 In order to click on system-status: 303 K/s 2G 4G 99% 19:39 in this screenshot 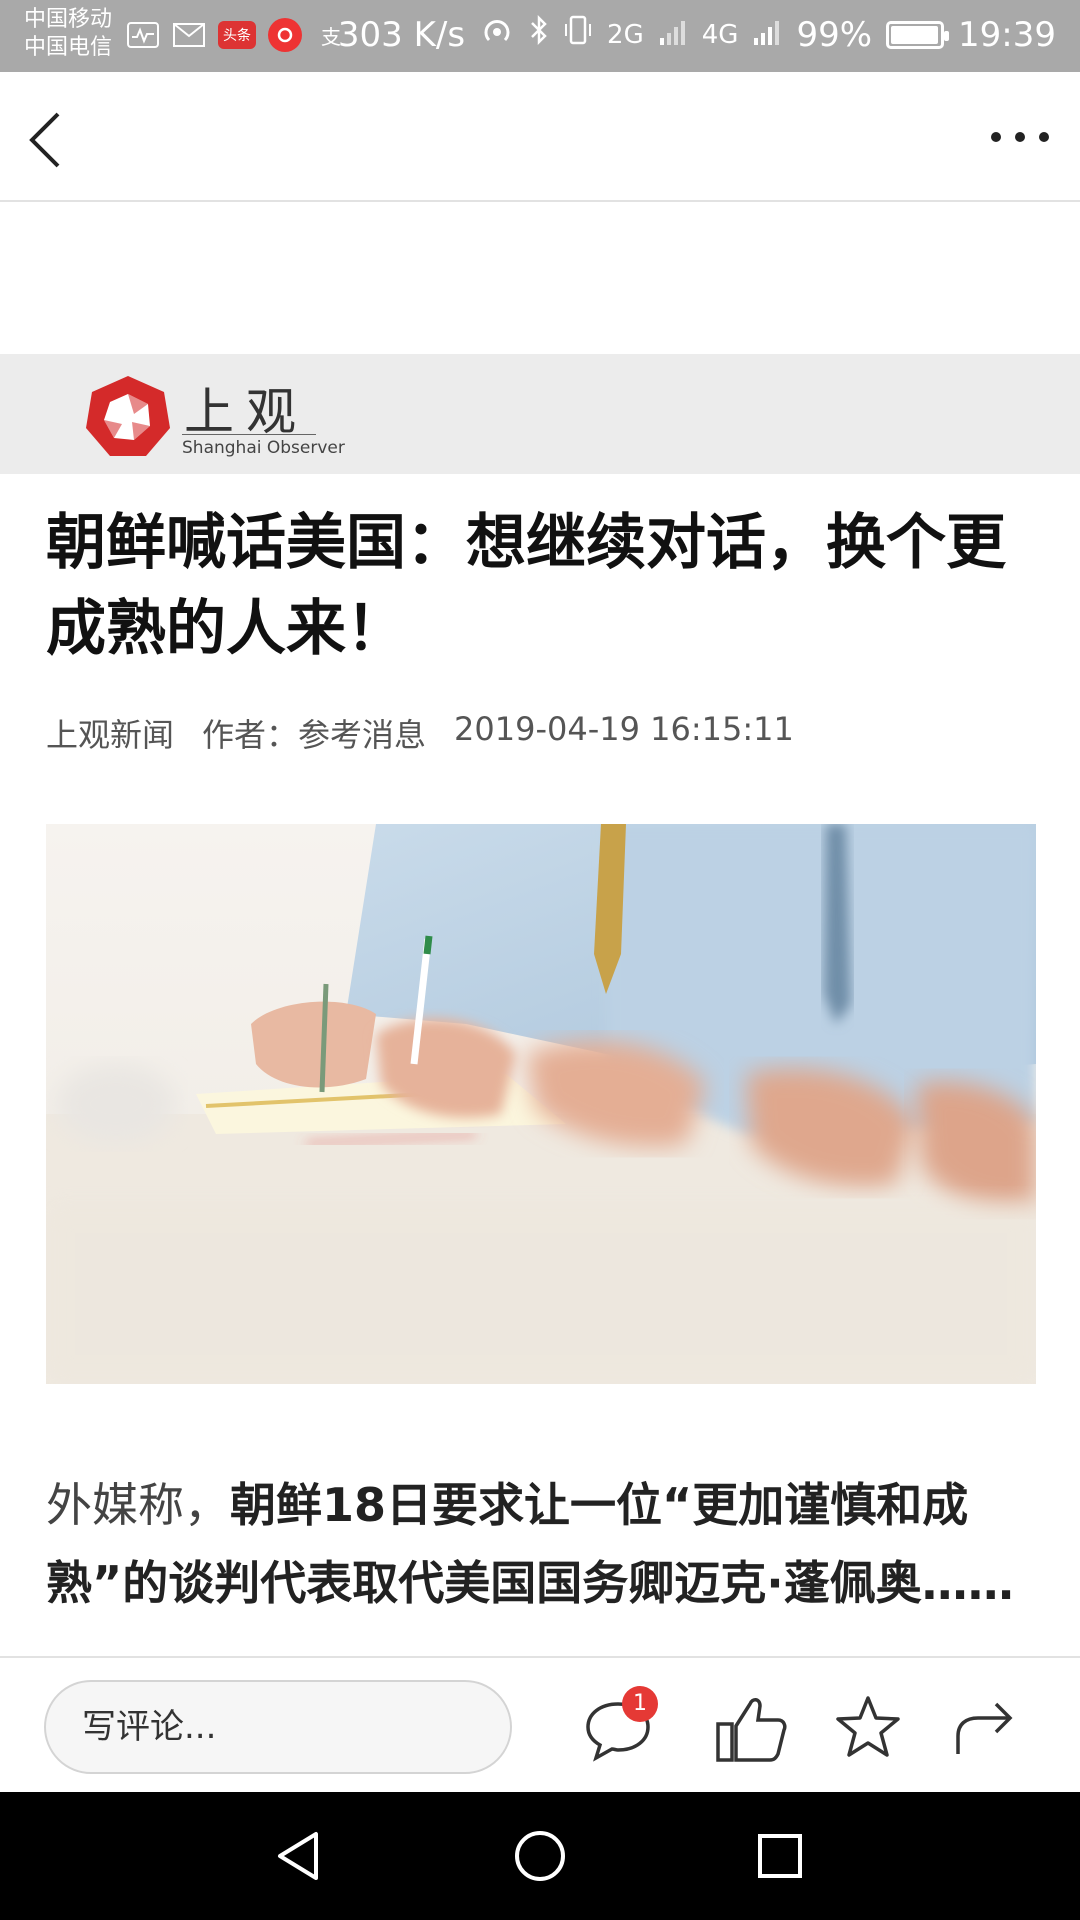, I will do `click(697, 34)`.